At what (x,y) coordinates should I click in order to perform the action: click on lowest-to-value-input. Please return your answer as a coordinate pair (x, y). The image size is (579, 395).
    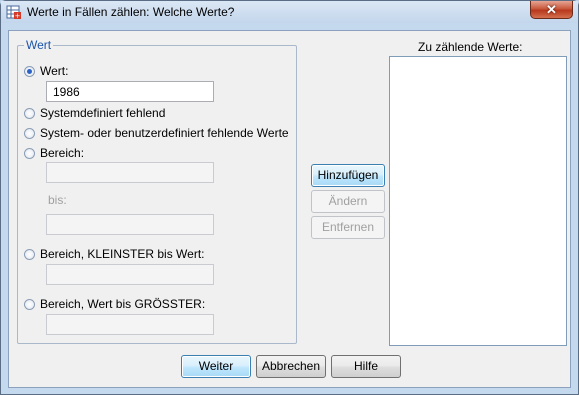
    Looking at the image, I should click on (130, 274).